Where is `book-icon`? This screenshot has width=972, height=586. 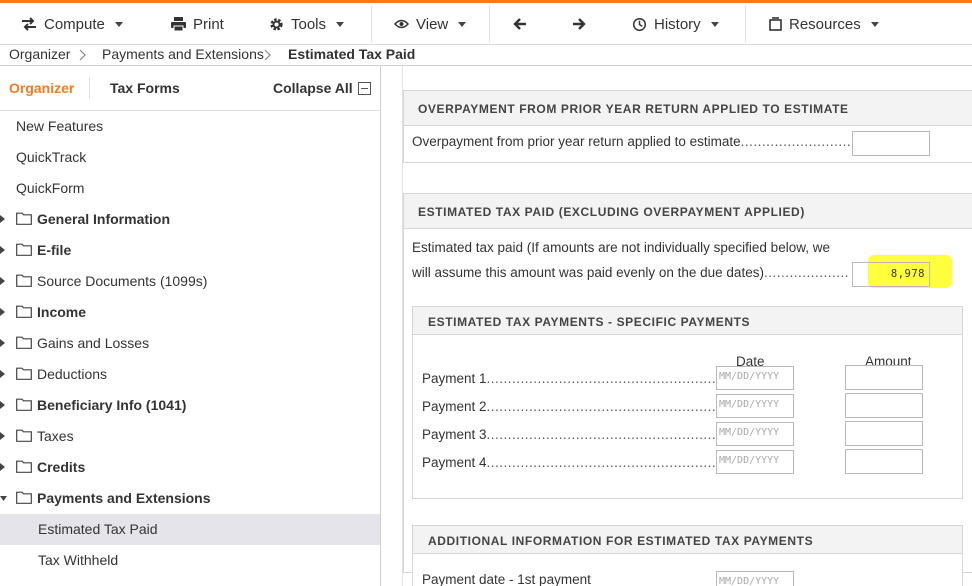 book-icon is located at coordinates (775, 24).